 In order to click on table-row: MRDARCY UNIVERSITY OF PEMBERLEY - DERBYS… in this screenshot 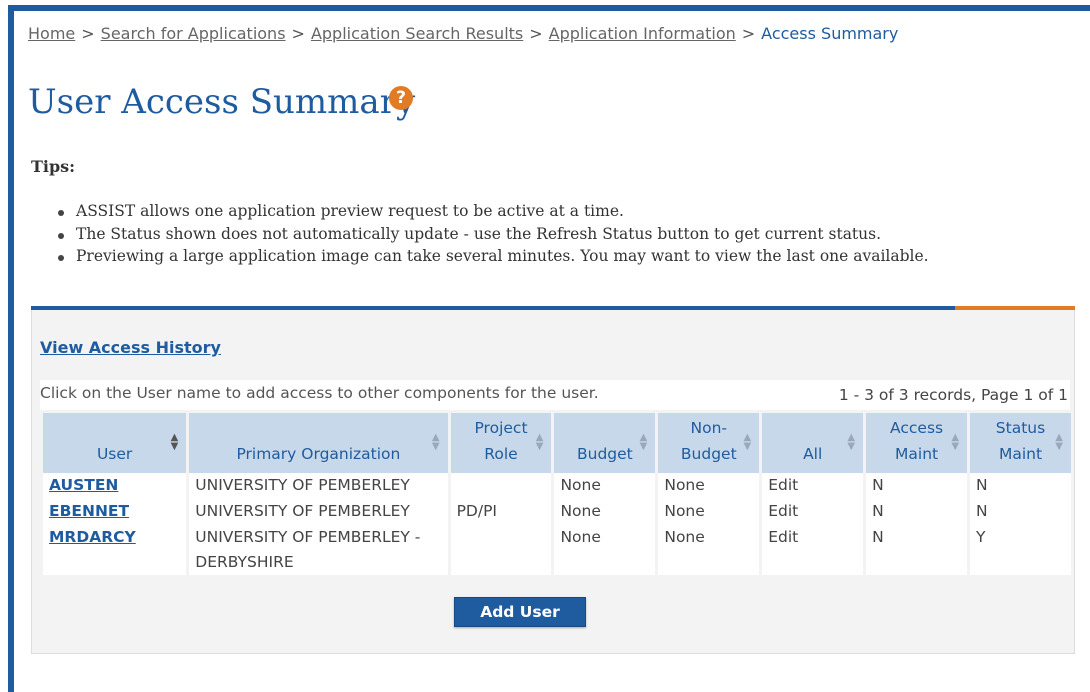, I will do `click(557, 550)`.